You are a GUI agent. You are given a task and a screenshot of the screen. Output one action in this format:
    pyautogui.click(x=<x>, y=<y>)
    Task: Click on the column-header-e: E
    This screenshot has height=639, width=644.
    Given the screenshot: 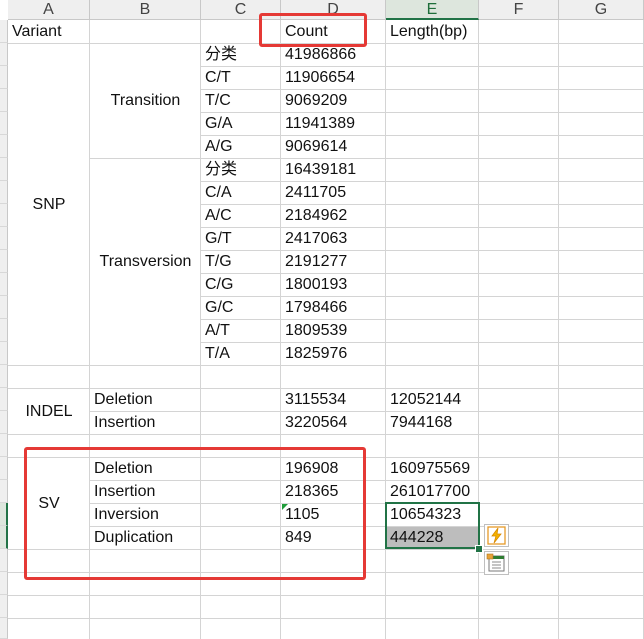 What is the action you would take?
    pyautogui.click(x=432, y=10)
    